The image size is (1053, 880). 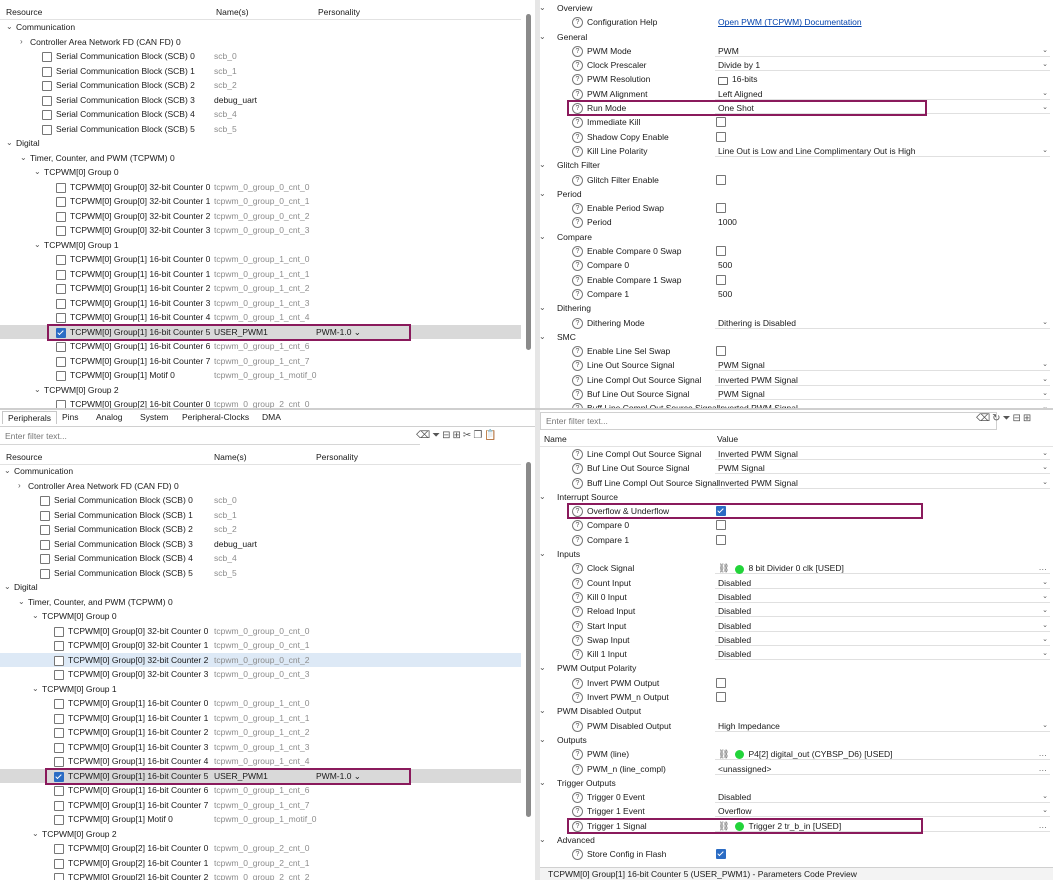 What do you see at coordinates (468, 435) in the screenshot?
I see `cut-icon: ✂` at bounding box center [468, 435].